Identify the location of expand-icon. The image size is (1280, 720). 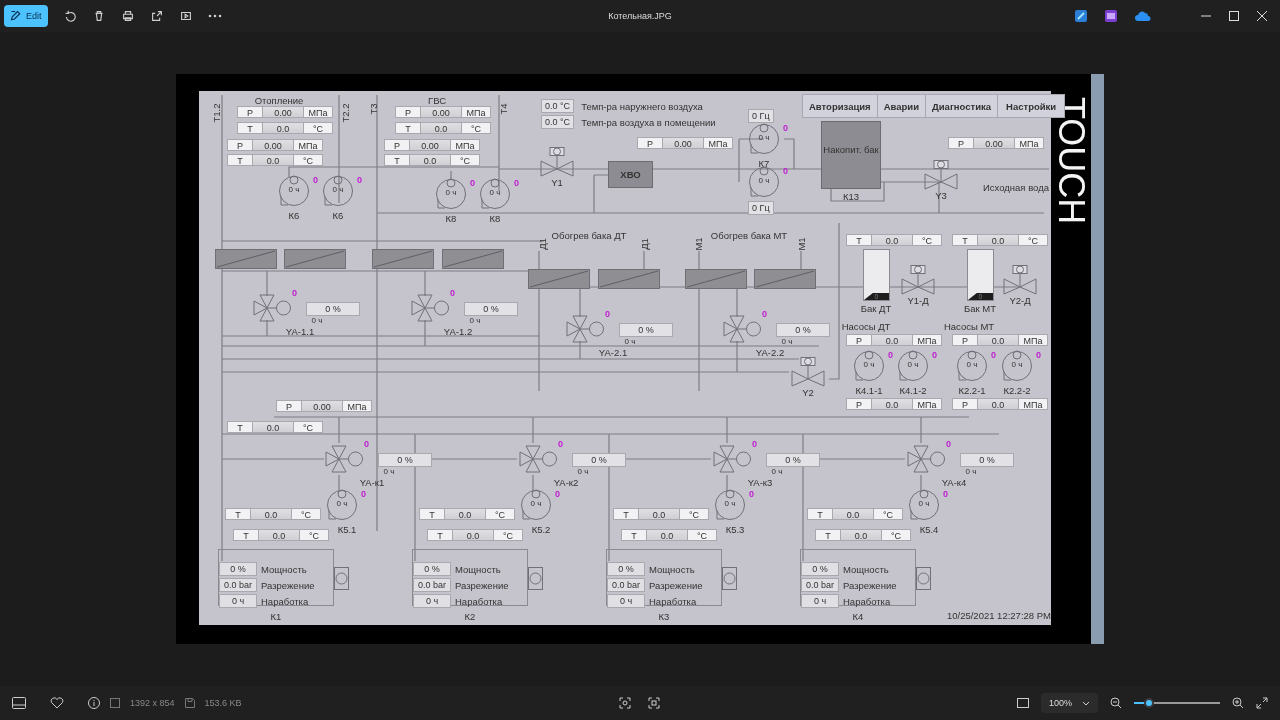
(1262, 703).